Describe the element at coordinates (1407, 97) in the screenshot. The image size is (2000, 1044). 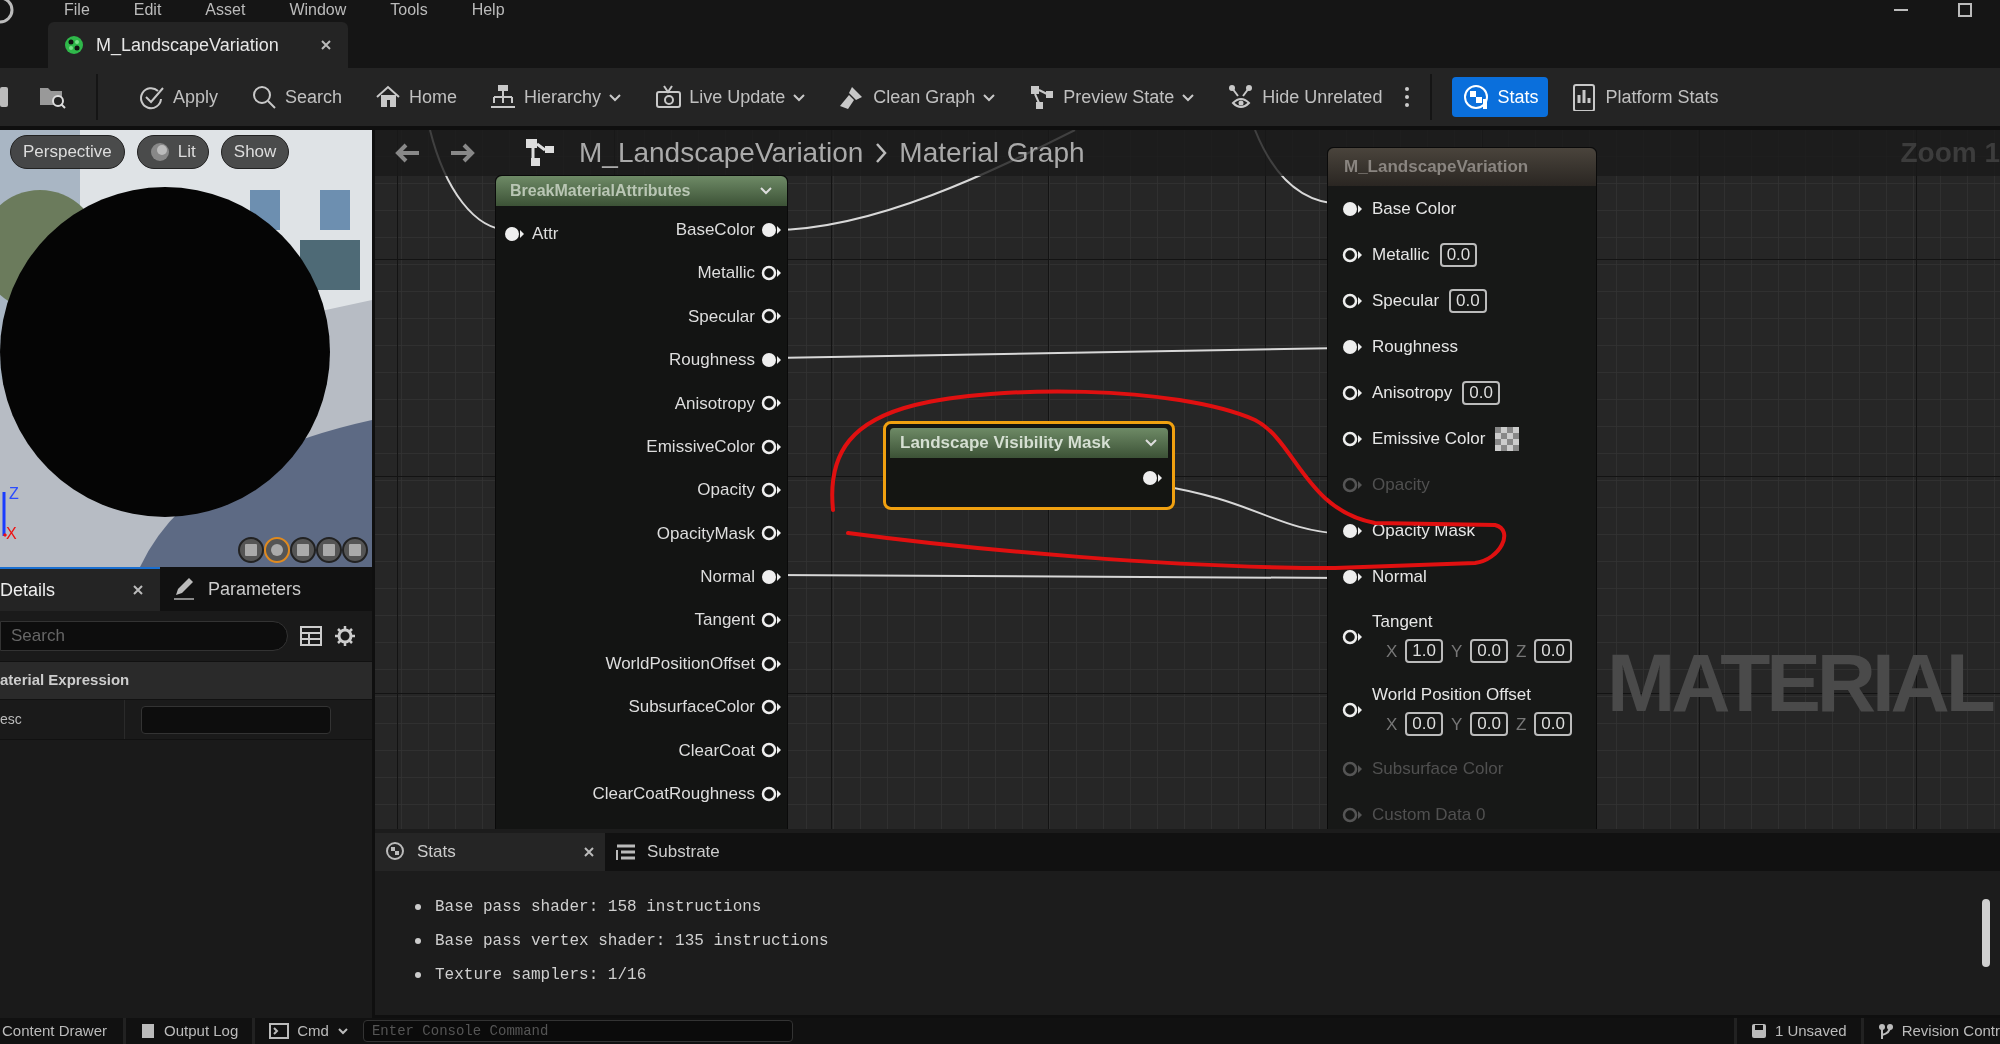
I see `more-icon` at that location.